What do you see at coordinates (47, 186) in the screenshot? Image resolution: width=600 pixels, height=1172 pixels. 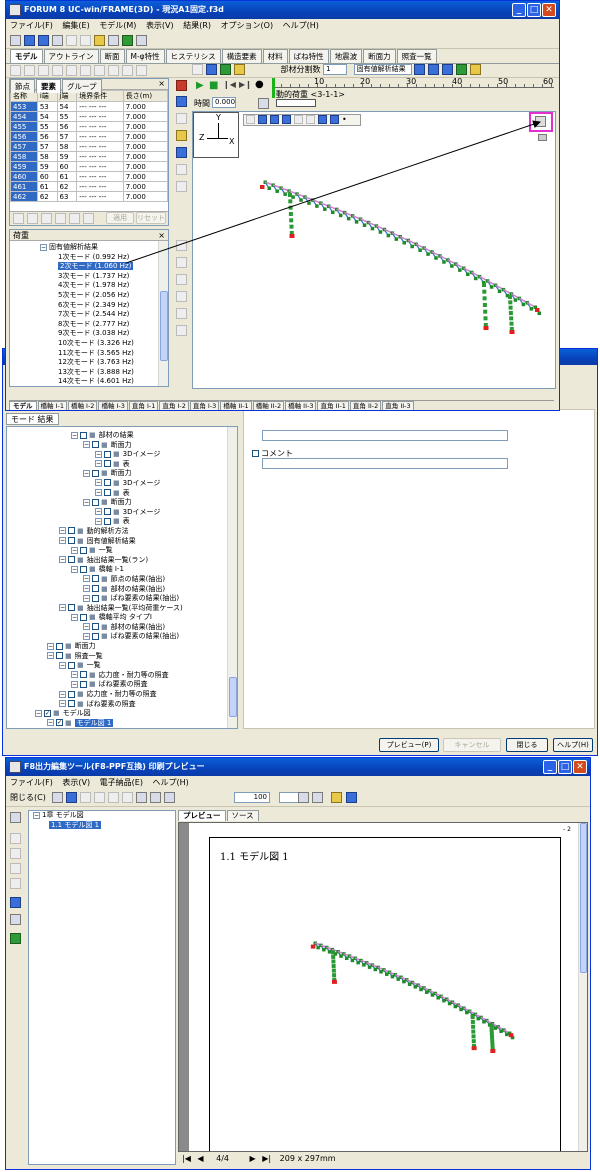 I see `grid-cell: 61` at bounding box center [47, 186].